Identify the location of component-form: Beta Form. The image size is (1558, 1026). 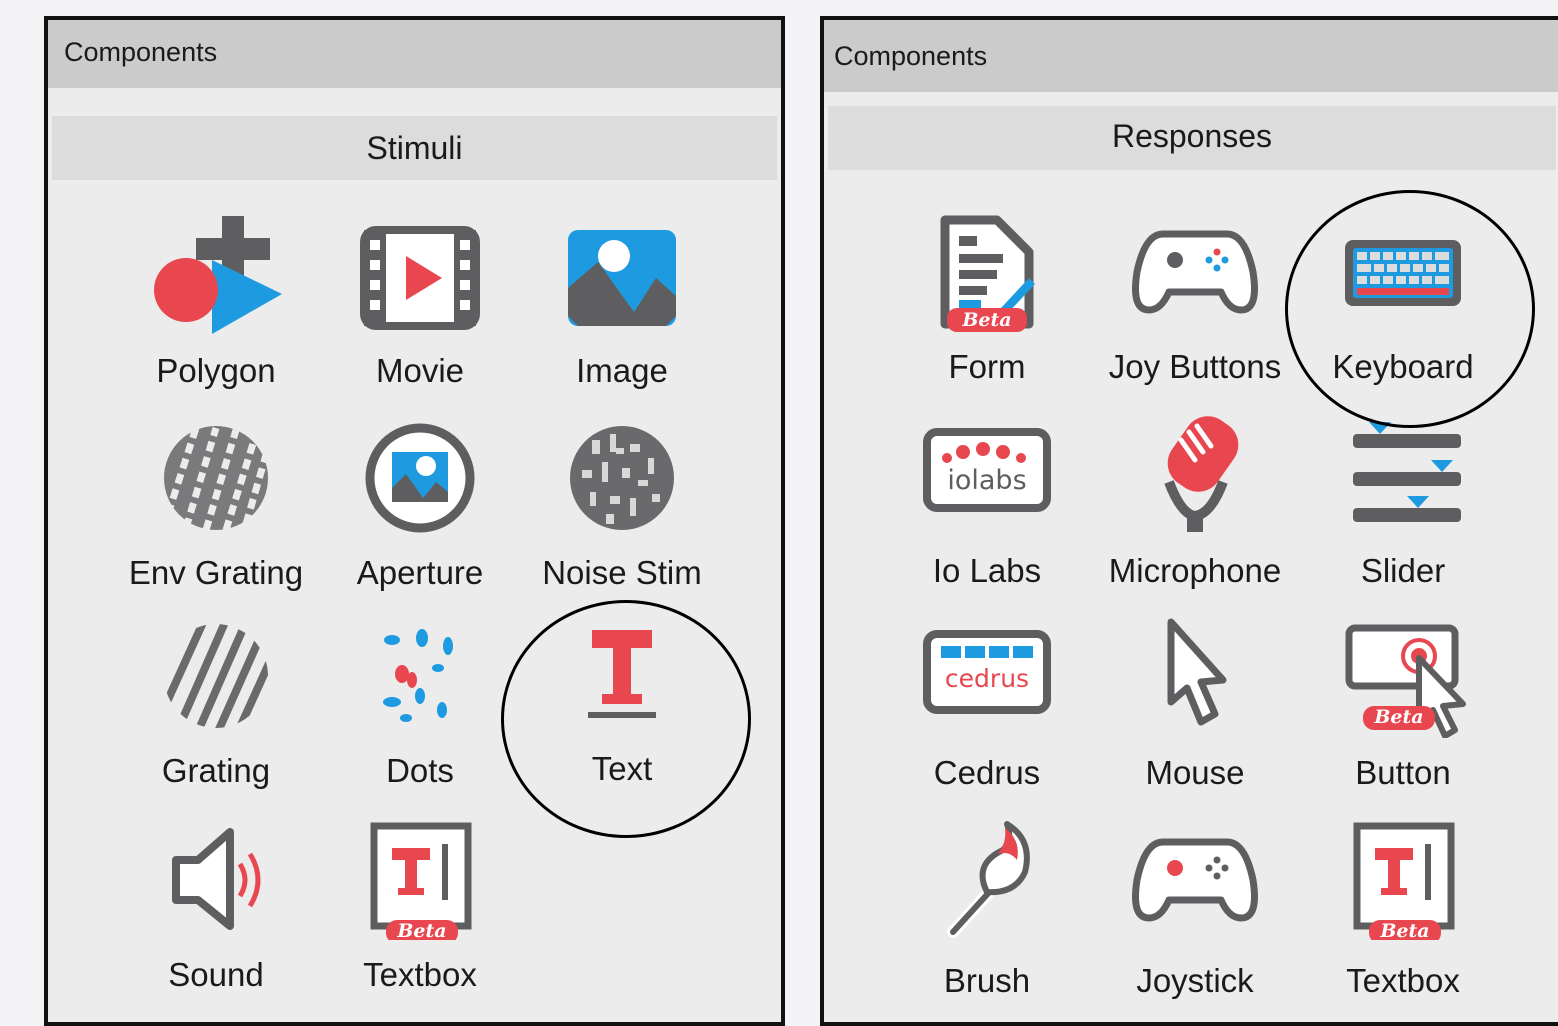
(987, 298).